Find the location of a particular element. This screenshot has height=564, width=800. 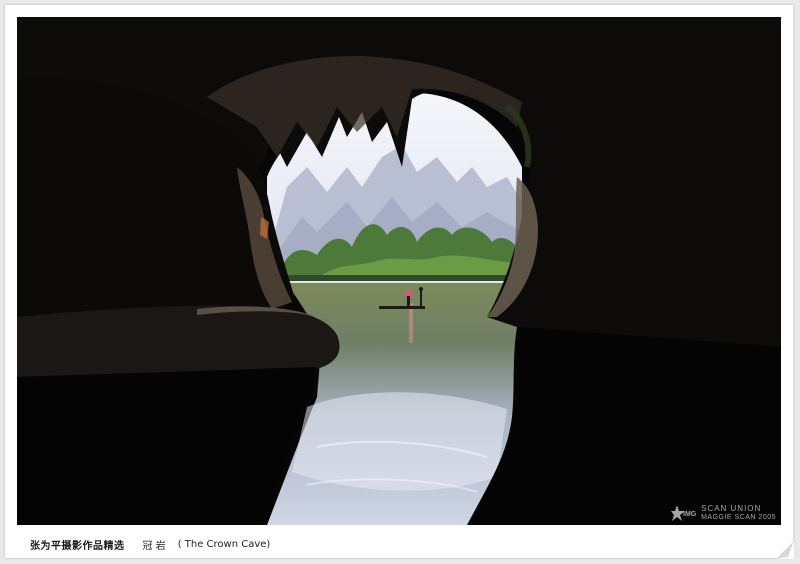

caption-bar: 张为平摄影作品精选 冠 岩 ( The Crown Cave) is located at coordinates (150, 544).